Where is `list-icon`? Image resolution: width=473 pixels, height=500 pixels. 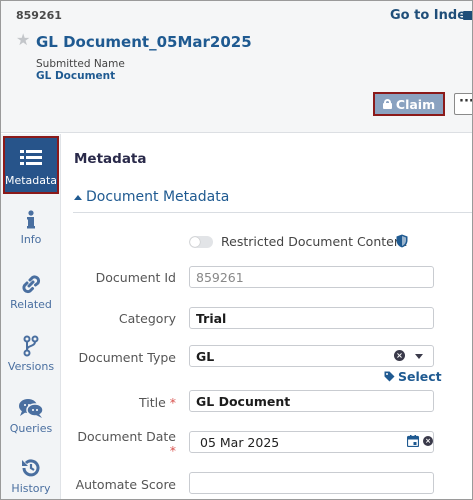
list-icon is located at coordinates (31, 157).